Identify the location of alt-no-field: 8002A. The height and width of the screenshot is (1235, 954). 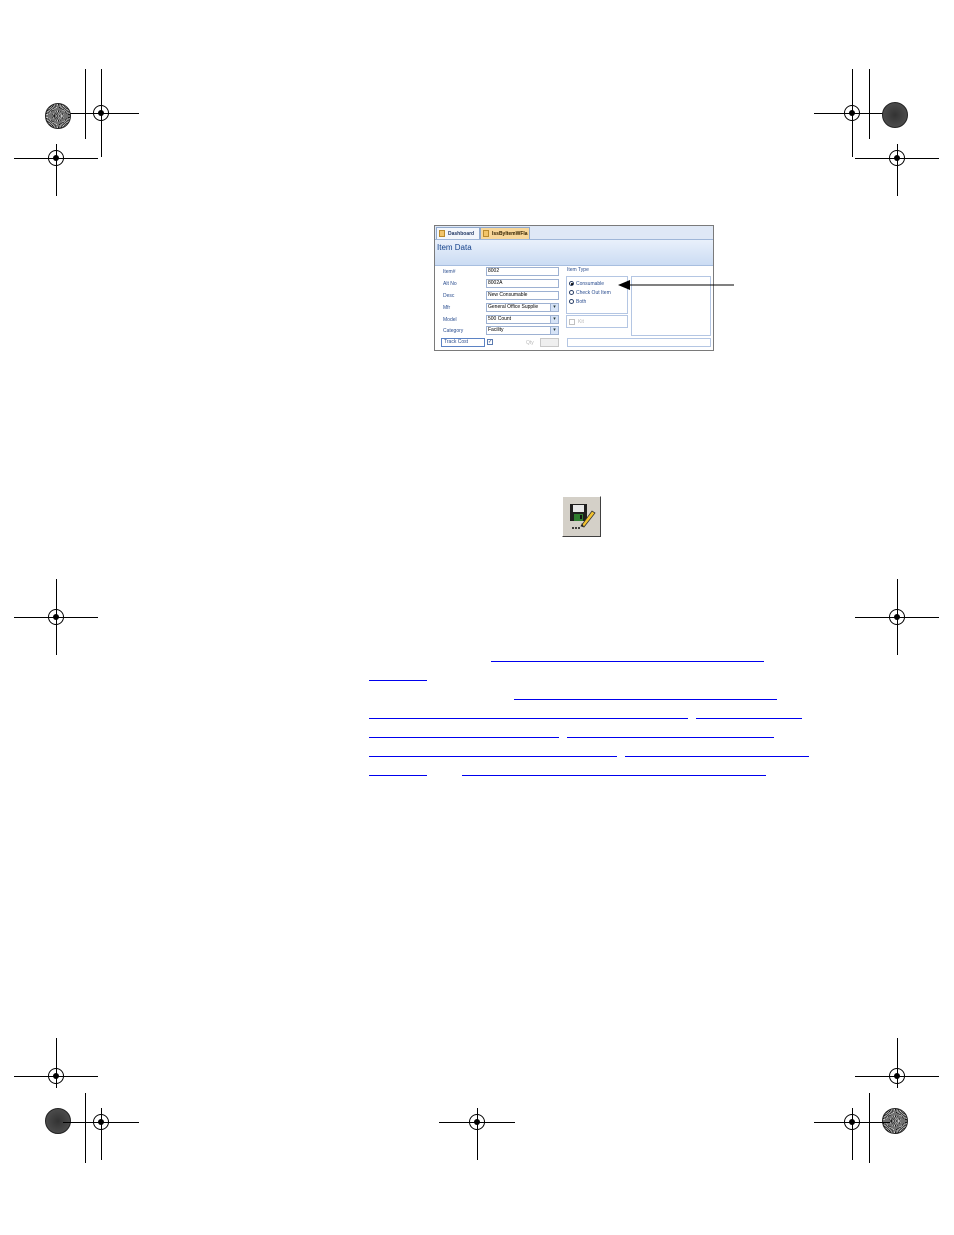
(522, 283).